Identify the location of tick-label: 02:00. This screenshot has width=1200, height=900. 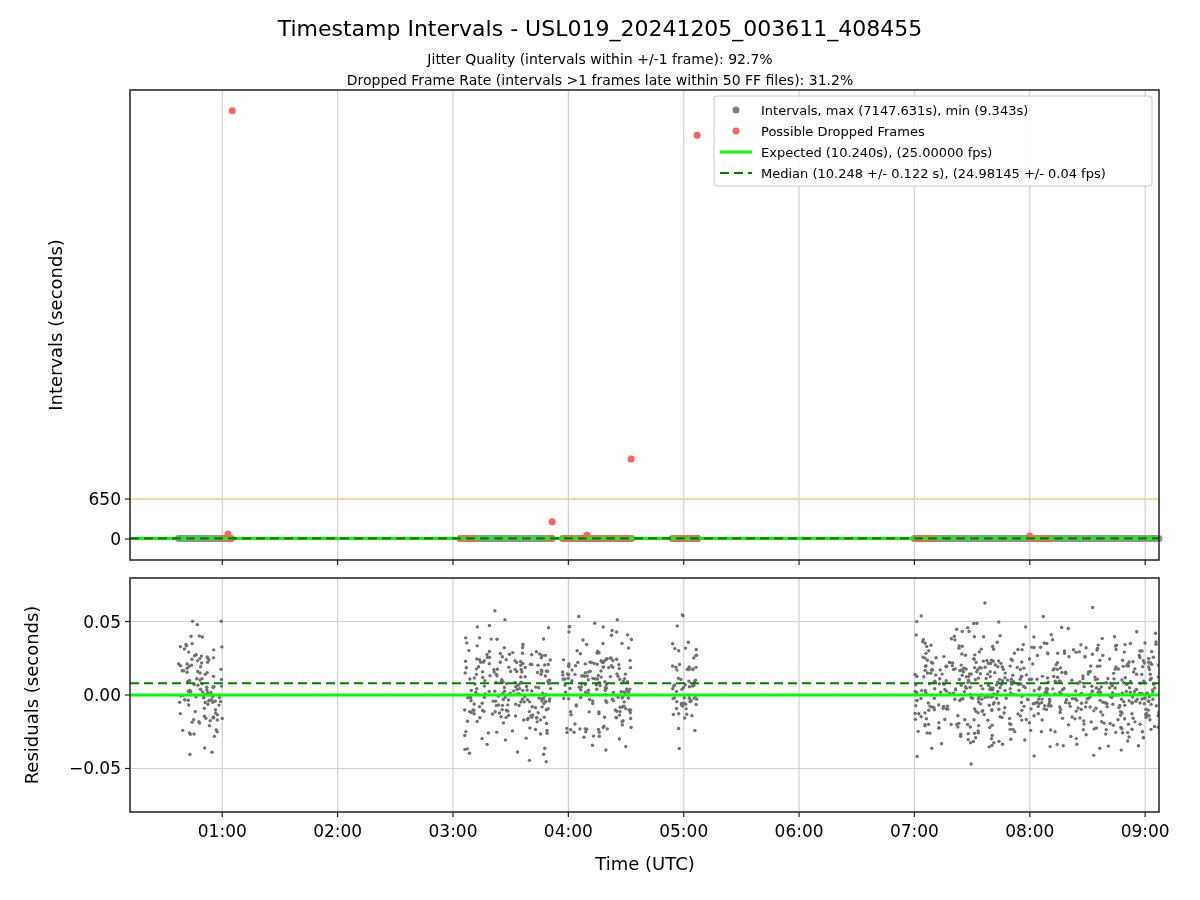
(338, 831).